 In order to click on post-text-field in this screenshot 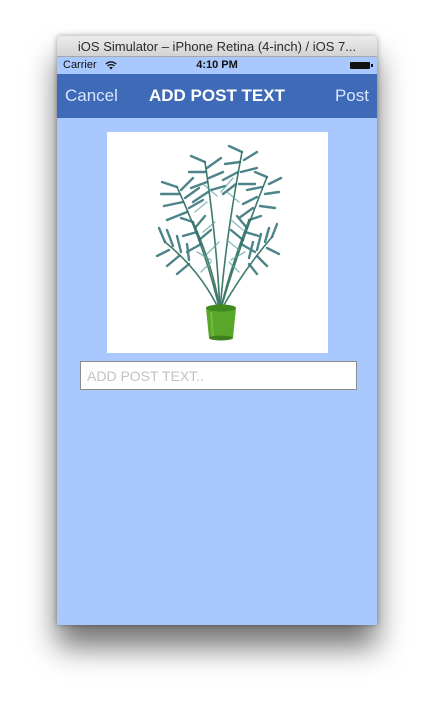, I will do `click(218, 375)`.